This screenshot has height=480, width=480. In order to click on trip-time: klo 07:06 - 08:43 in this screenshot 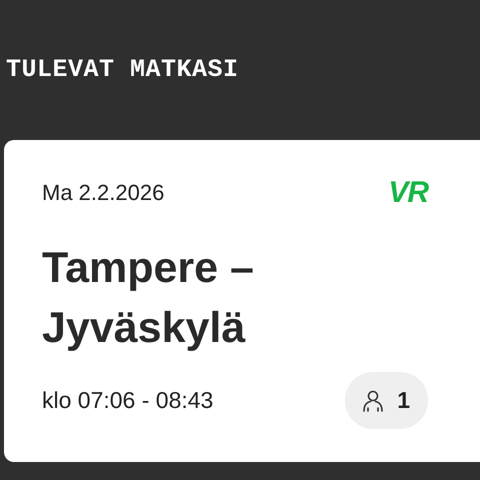, I will do `click(128, 400)`.